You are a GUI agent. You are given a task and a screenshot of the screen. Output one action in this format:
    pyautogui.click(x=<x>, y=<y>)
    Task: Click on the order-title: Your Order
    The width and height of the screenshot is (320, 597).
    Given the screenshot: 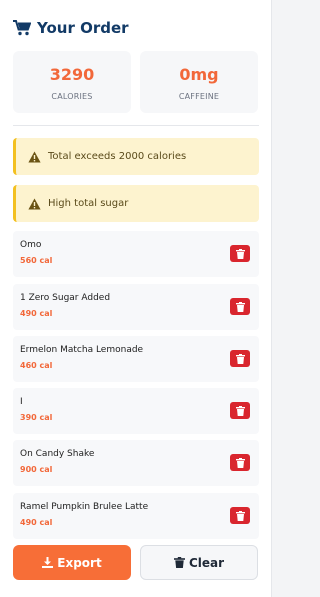 What is the action you would take?
    pyautogui.click(x=83, y=28)
    